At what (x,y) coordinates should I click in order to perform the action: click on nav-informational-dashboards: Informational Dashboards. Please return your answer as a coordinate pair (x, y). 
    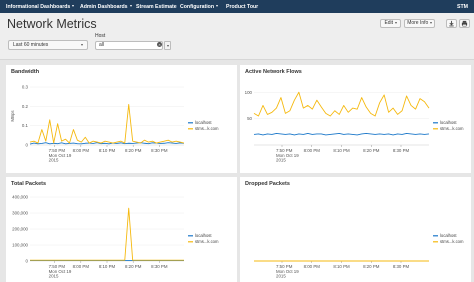
    Looking at the image, I should click on (40, 6).